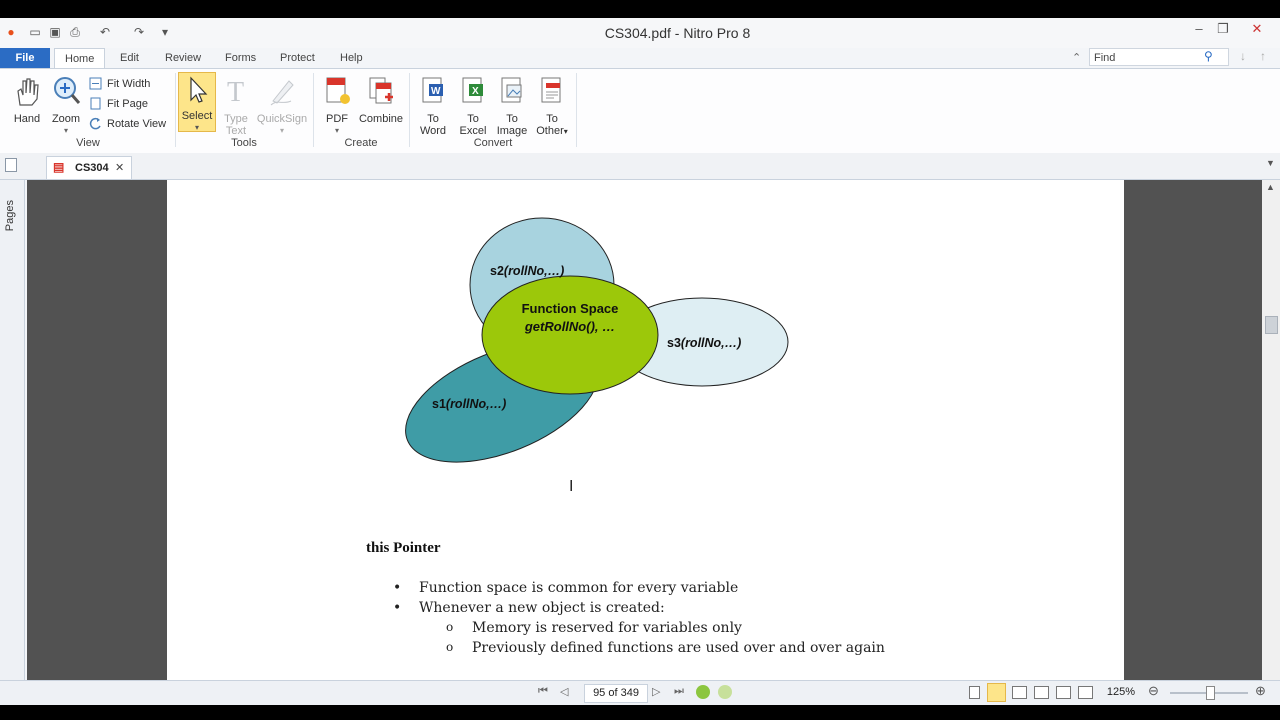 Image resolution: width=1280 pixels, height=720 pixels. What do you see at coordinates (1085, 692) in the screenshot?
I see `full-screen-icon` at bounding box center [1085, 692].